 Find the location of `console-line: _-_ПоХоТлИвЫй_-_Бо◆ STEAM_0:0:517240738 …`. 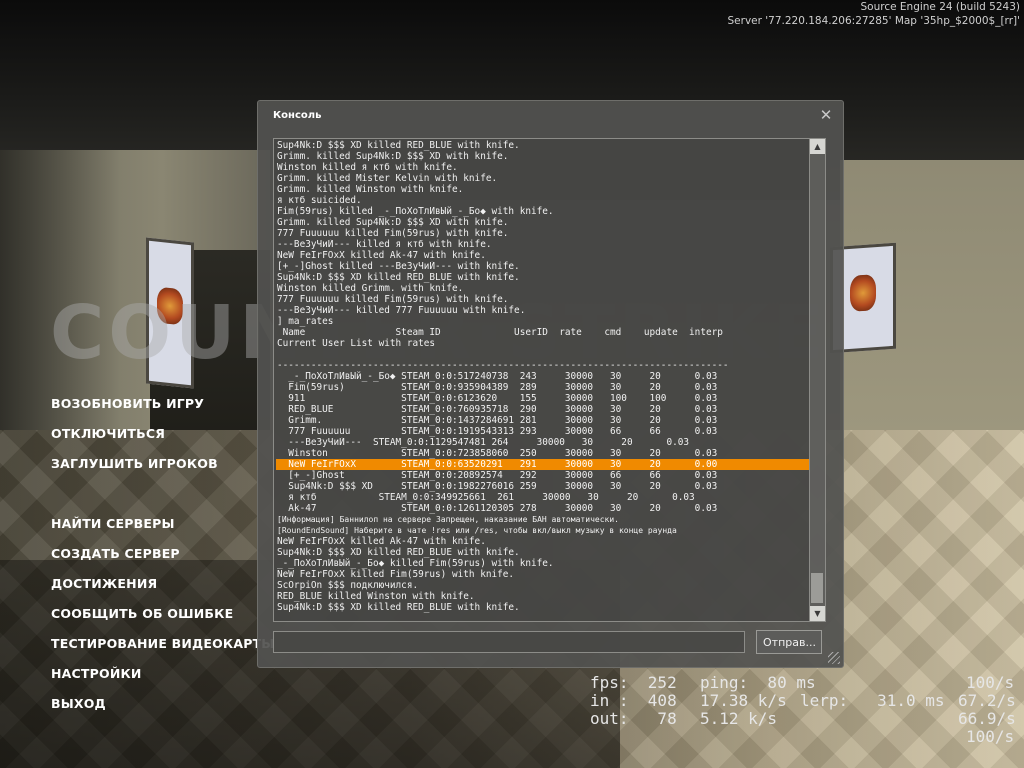

console-line: _-_ПоХоТлИвЫй_-_Бо◆ STEAM_0:0:517240738 … is located at coordinates (497, 376).